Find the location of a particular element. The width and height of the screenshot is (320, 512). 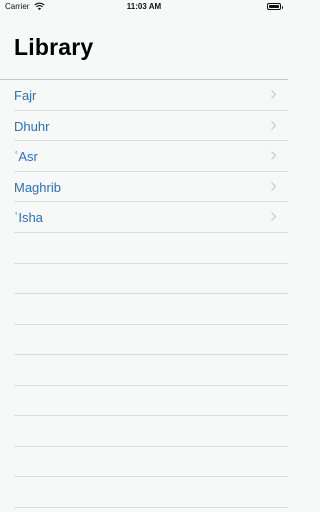

list-item-isha: ʿIsha is located at coordinates (151, 217).